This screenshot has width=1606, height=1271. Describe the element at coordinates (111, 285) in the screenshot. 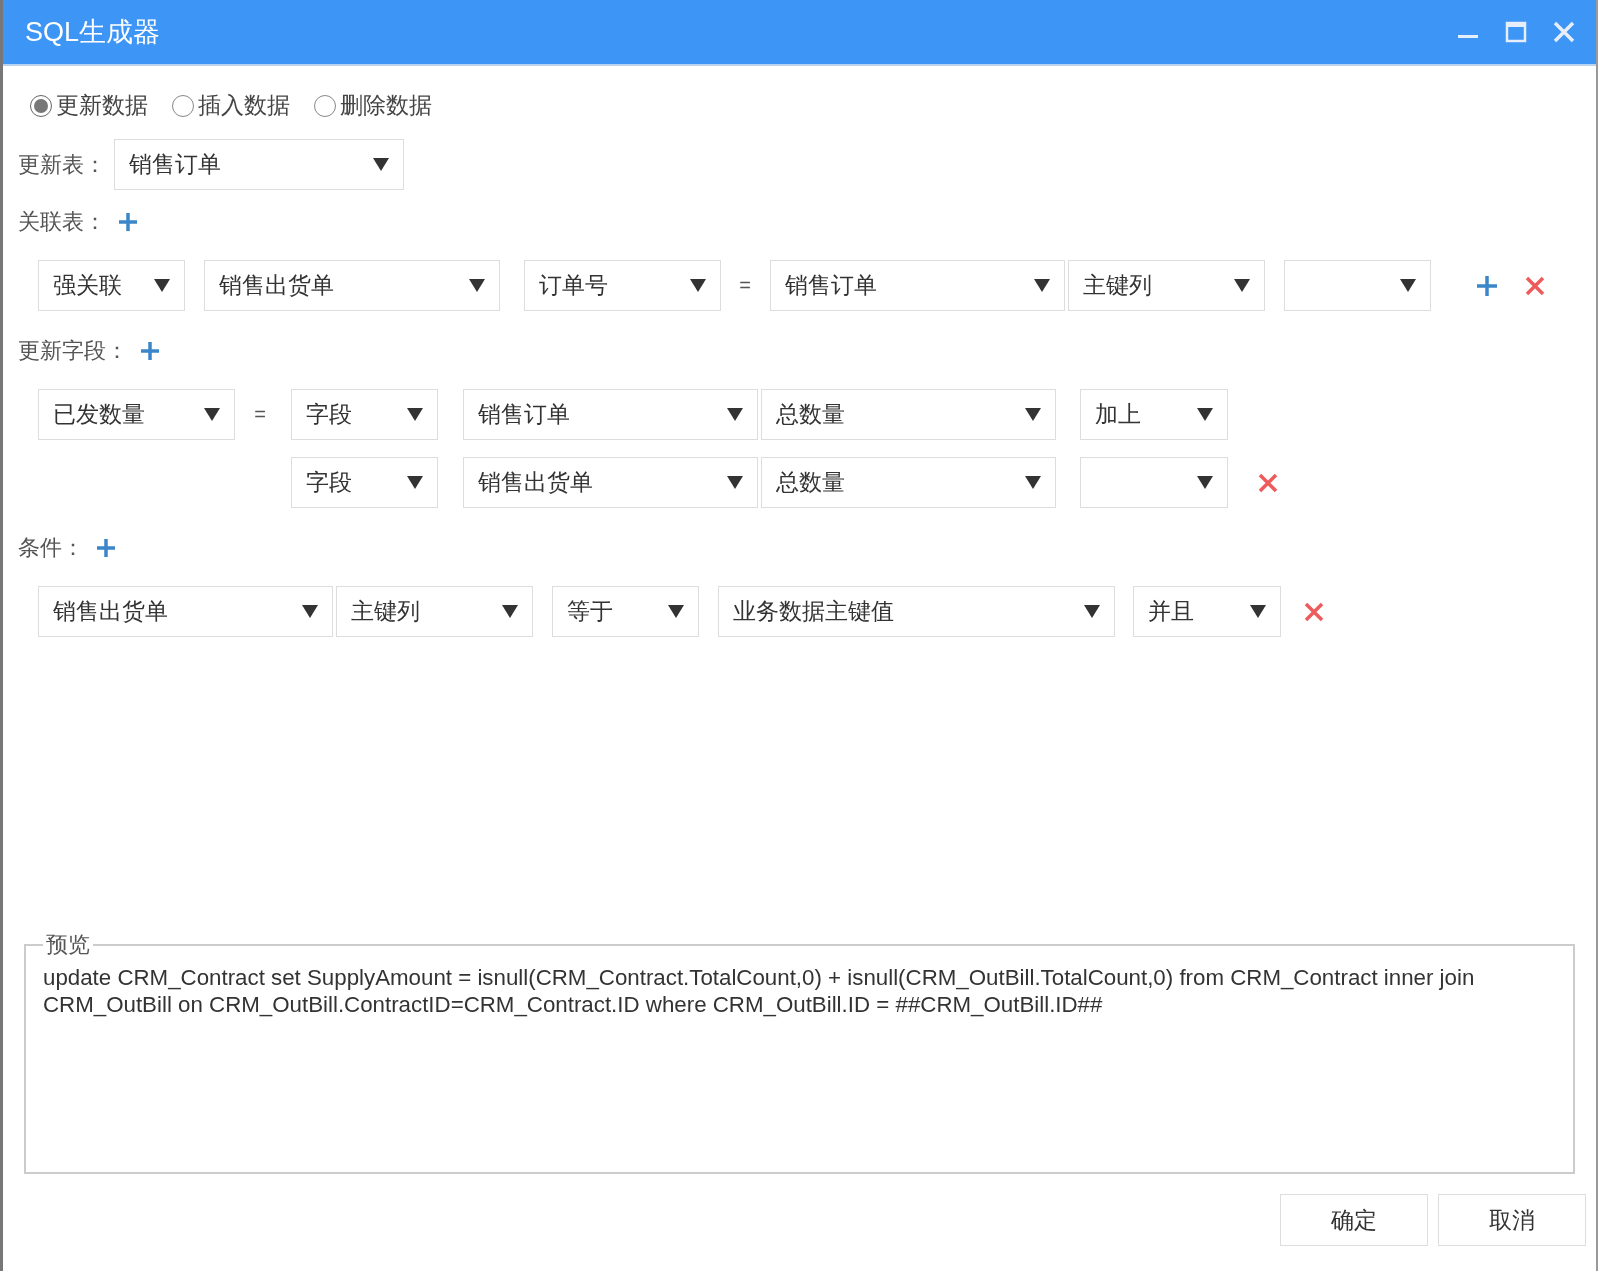

I see `dropdown: 强关联` at that location.